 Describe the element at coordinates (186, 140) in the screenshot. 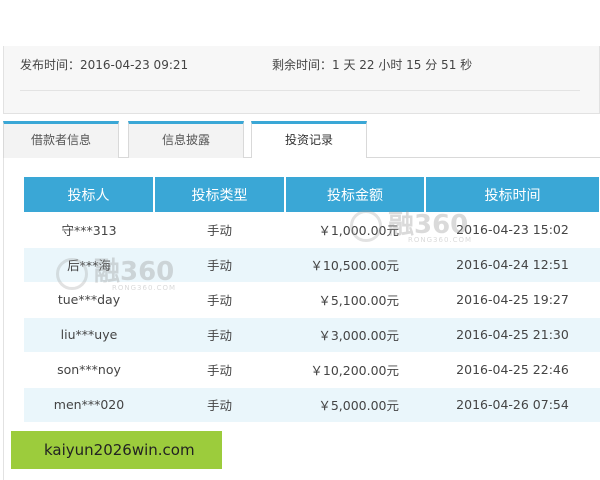

I see `tab-disclosure: 信息披露` at that location.